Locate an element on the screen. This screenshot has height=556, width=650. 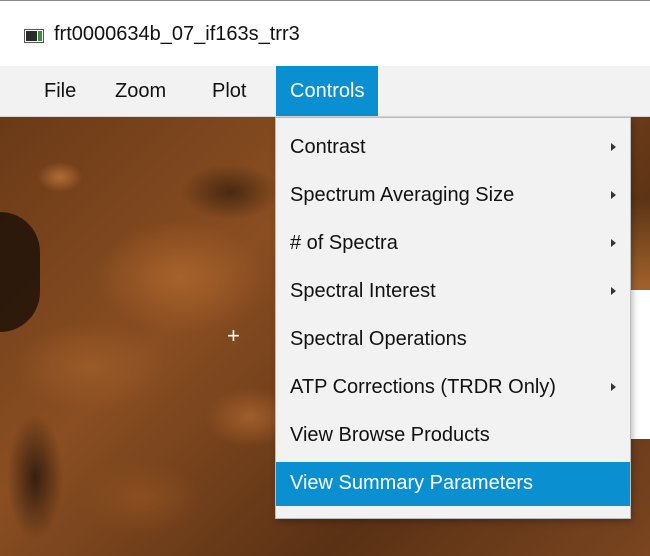
menu-item-spectrum-averaging-size: Spectrum Averaging Size is located at coordinates (453, 196).